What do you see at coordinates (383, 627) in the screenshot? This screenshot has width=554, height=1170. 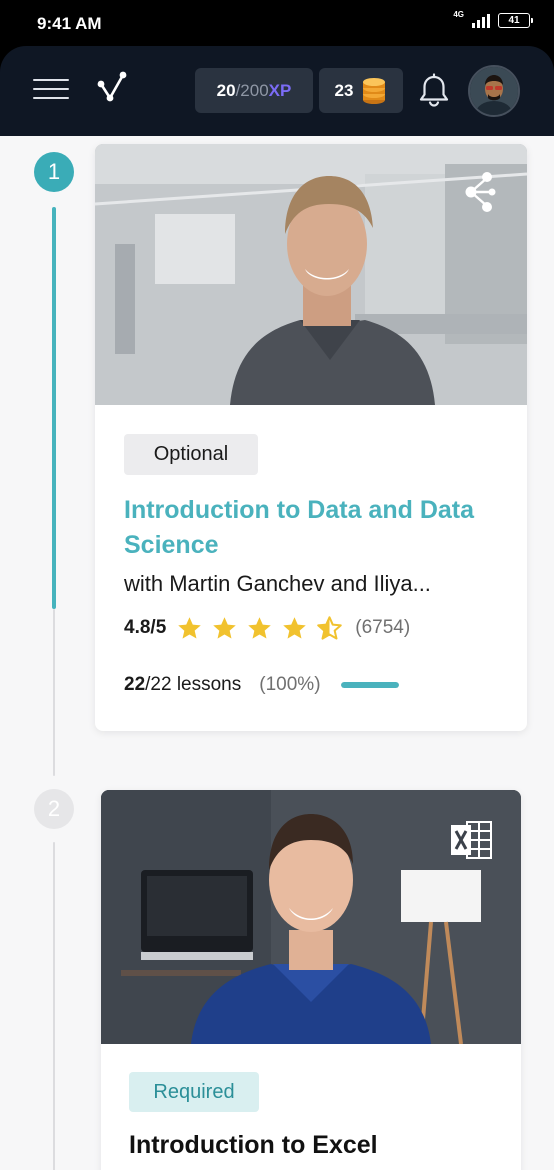 I see `review-count: (6754)` at bounding box center [383, 627].